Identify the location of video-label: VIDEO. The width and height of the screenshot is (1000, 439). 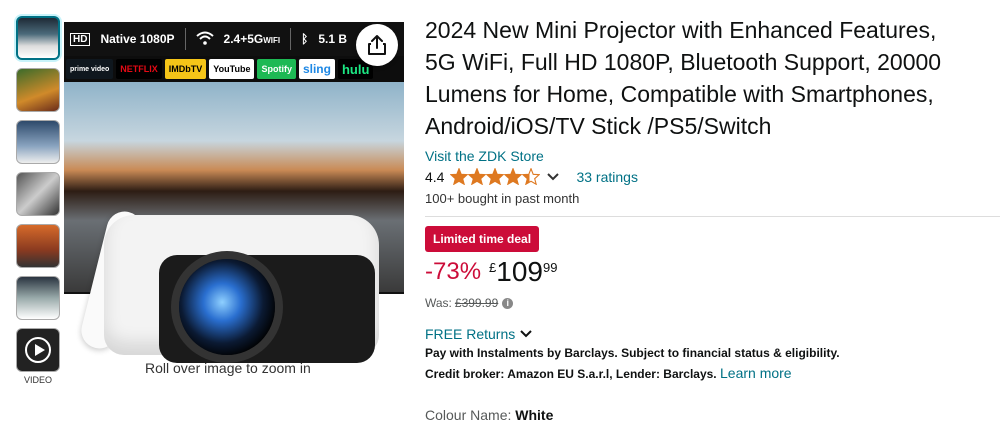
(37, 380).